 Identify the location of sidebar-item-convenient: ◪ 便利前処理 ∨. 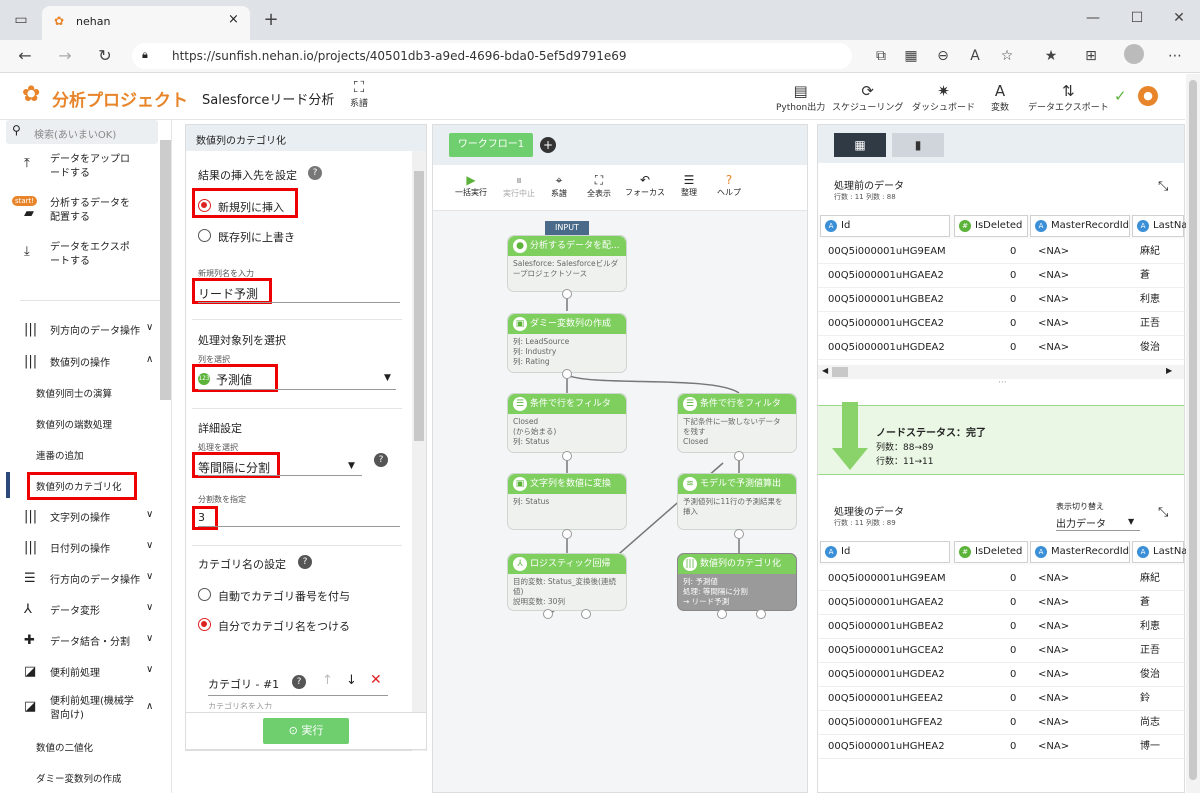
(80, 672).